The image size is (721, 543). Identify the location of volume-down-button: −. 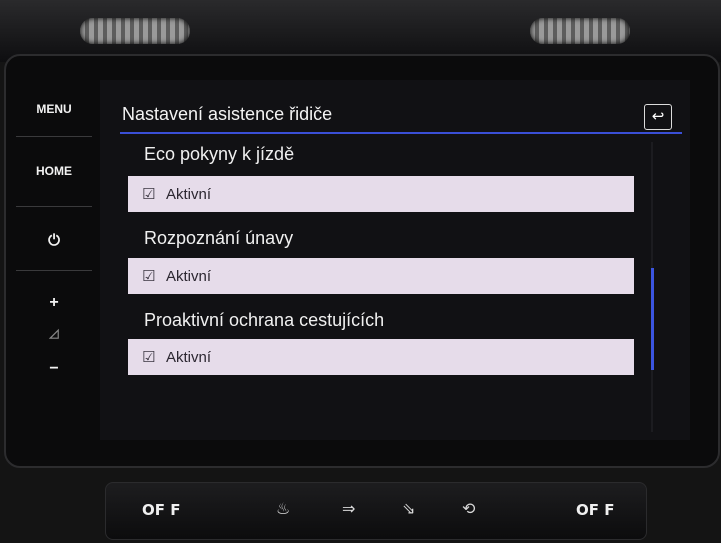
(54, 369).